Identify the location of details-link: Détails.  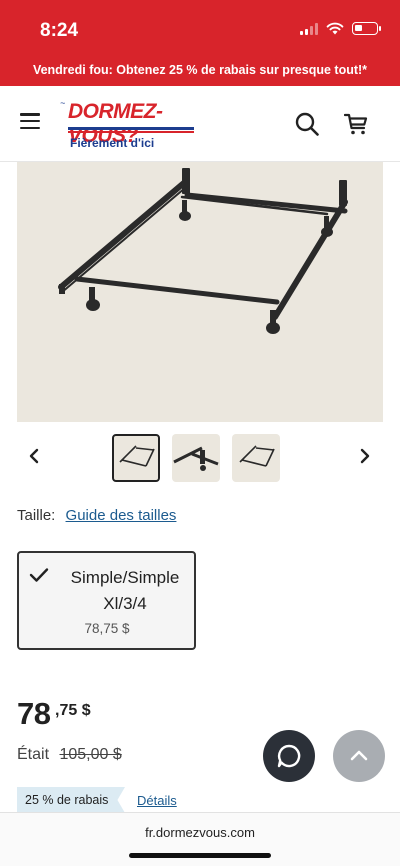
(157, 800).